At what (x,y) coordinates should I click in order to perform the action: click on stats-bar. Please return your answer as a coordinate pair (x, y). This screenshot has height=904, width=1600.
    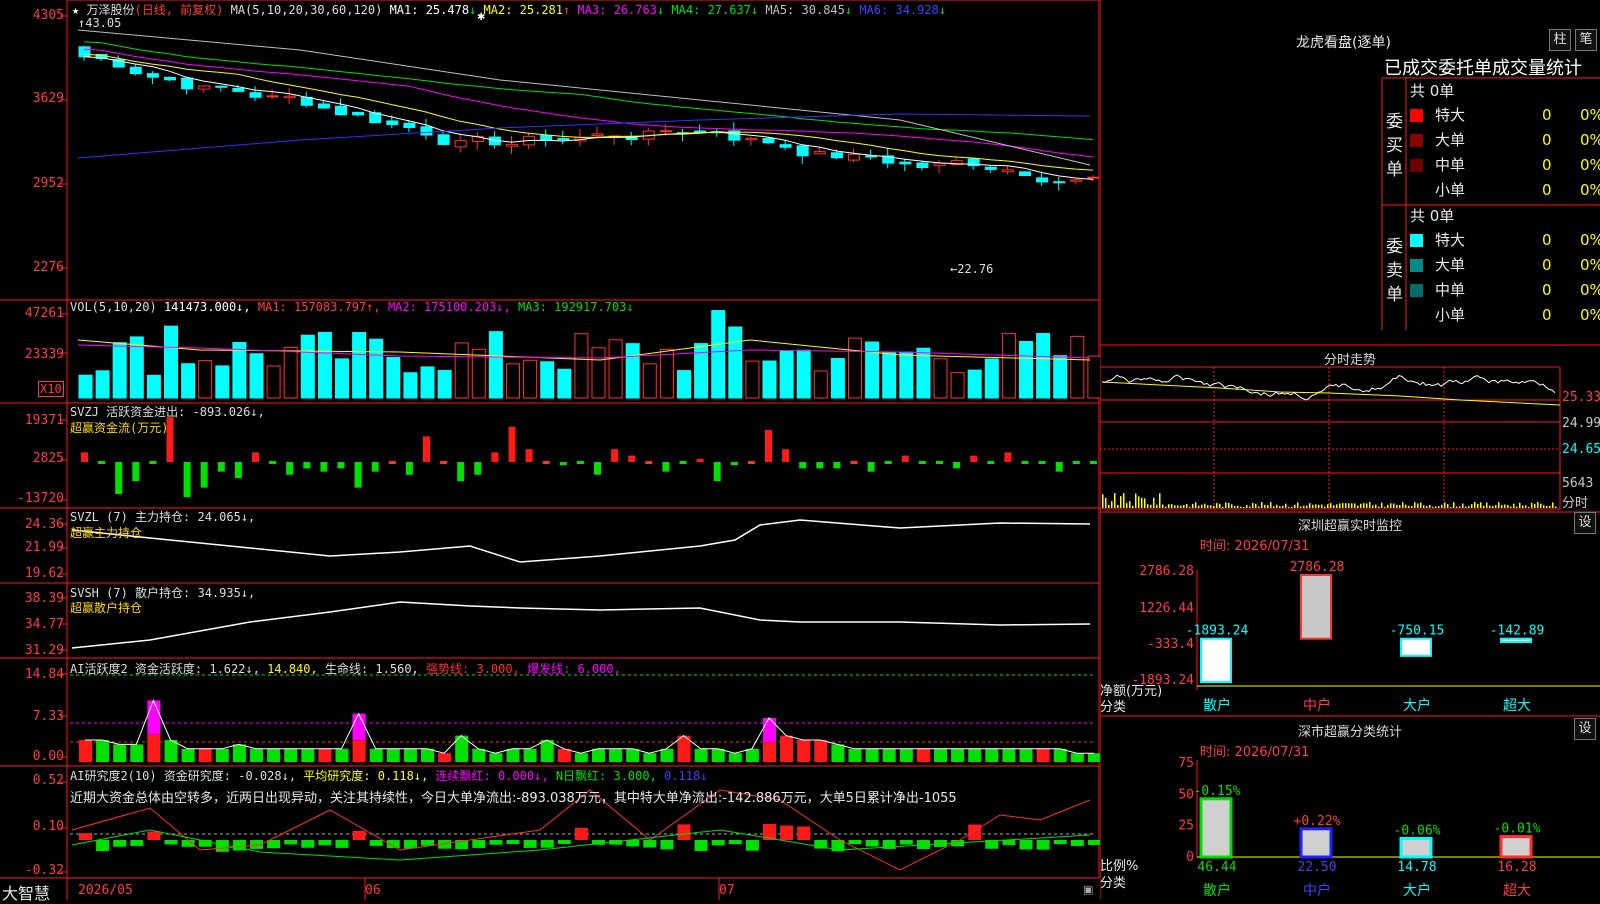
    Looking at the image, I should click on (1316, 843).